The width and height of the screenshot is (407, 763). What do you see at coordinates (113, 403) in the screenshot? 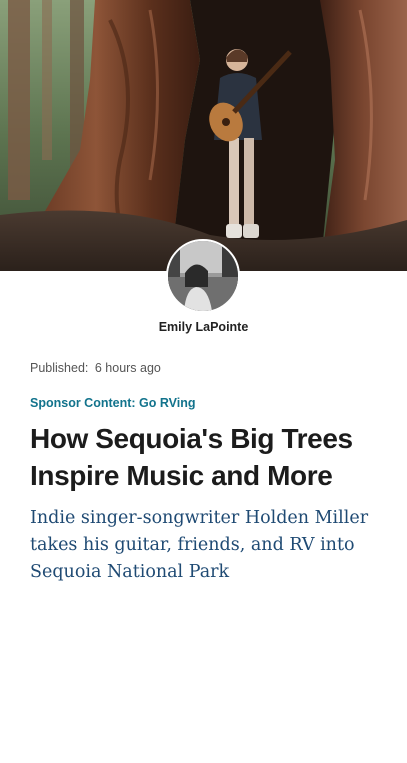
I see `sponsor-link: Sponsor Content: Go RVing` at bounding box center [113, 403].